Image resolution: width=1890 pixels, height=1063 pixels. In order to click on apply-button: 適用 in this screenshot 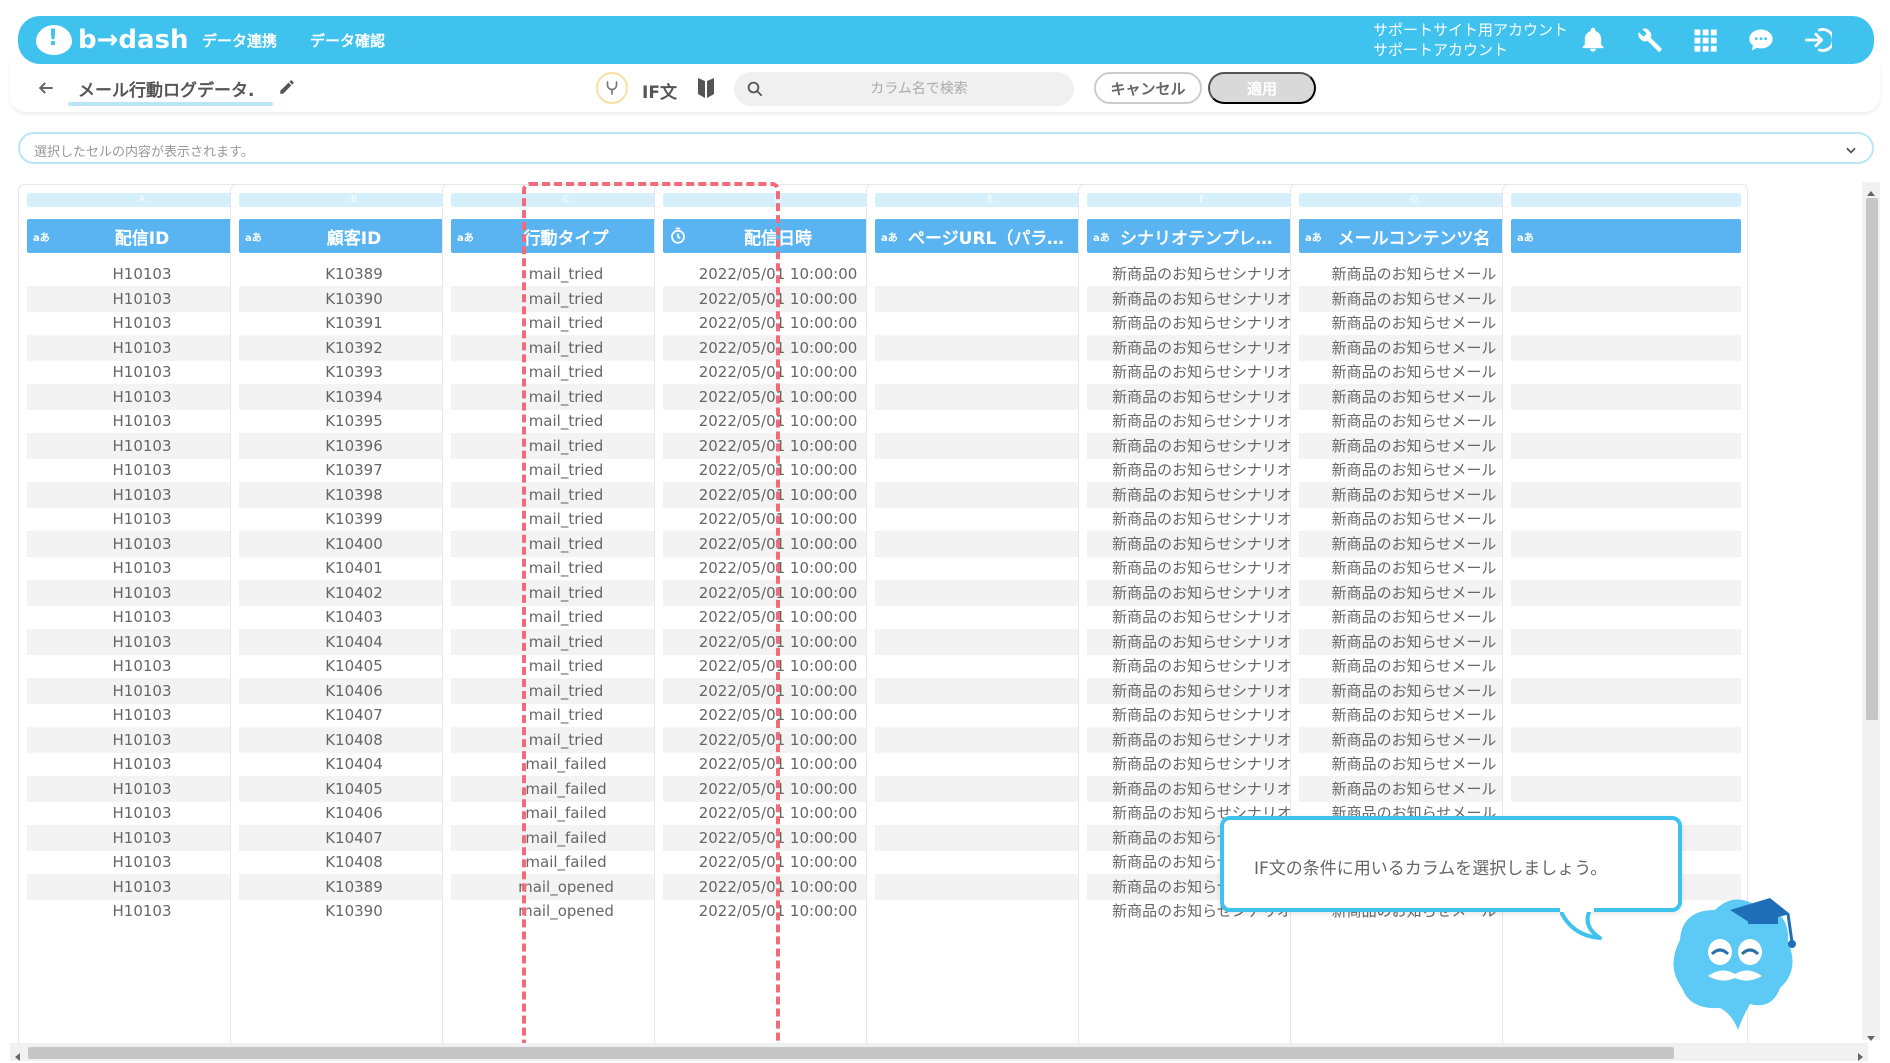, I will do `click(1262, 88)`.